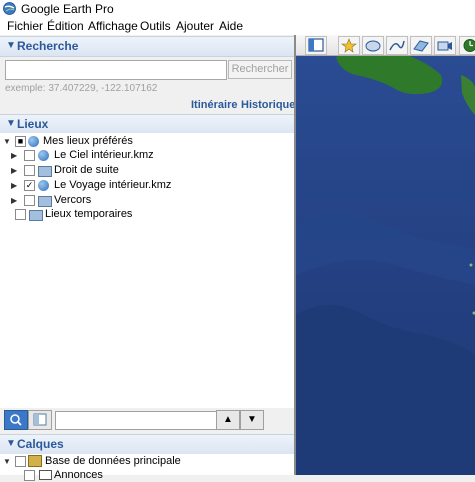  What do you see at coordinates (65, 26) in the screenshot?
I see `menu-edition: Édition` at bounding box center [65, 26].